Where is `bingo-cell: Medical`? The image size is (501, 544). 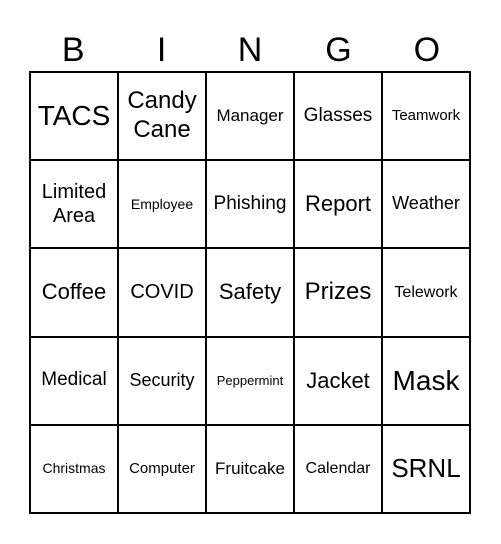 bingo-cell: Medical is located at coordinates (74, 380).